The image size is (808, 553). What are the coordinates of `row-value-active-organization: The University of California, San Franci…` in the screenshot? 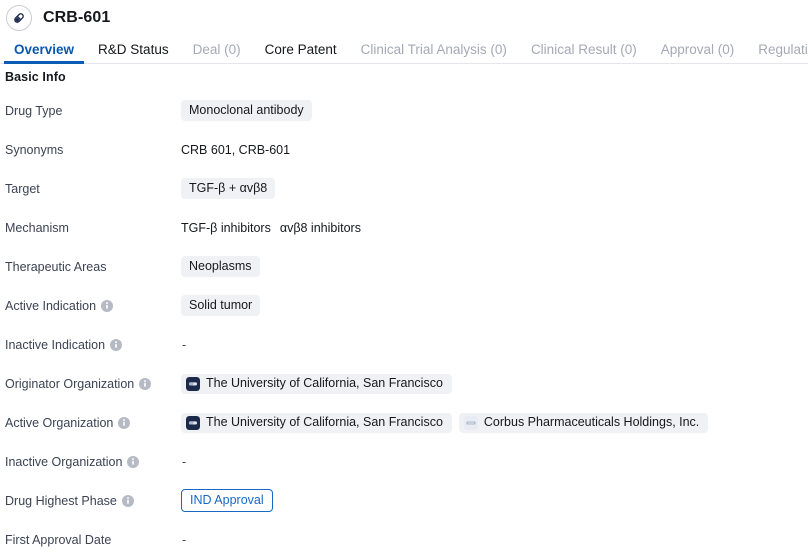 It's located at (494, 422).